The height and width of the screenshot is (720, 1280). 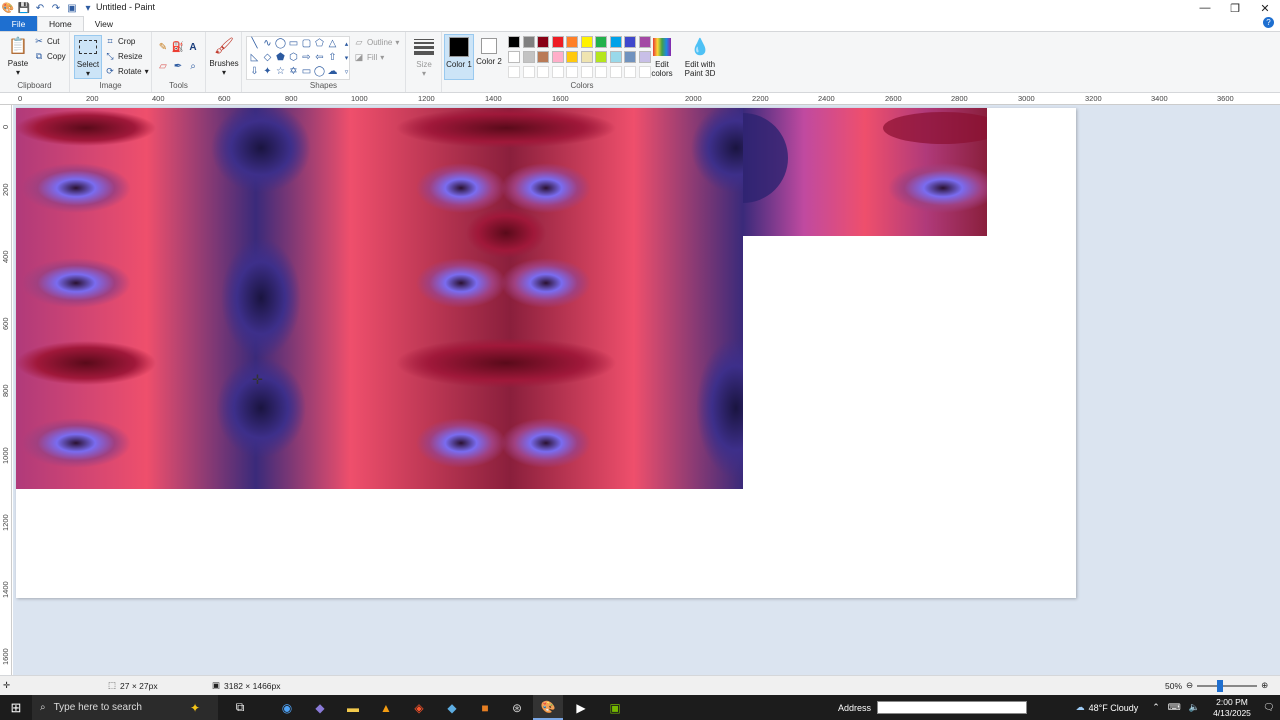 What do you see at coordinates (46, 41) in the screenshot?
I see `cut-button: ✂ Cut` at bounding box center [46, 41].